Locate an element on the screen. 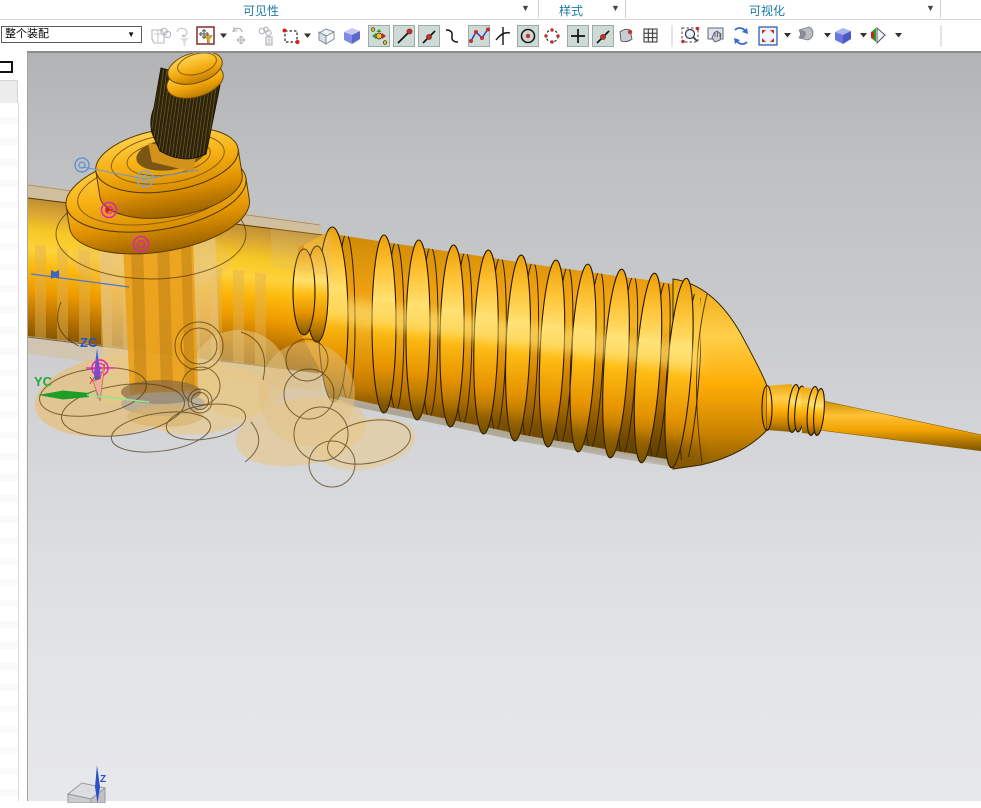 The width and height of the screenshot is (981, 808). svg-text: Z is located at coordinates (103, 779).